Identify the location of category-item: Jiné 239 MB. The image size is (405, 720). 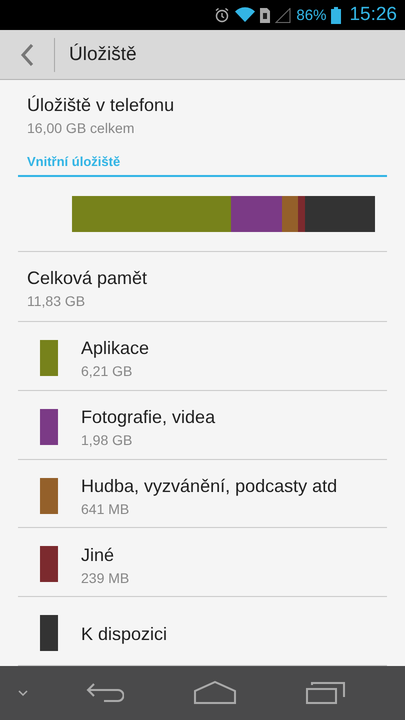
(202, 563).